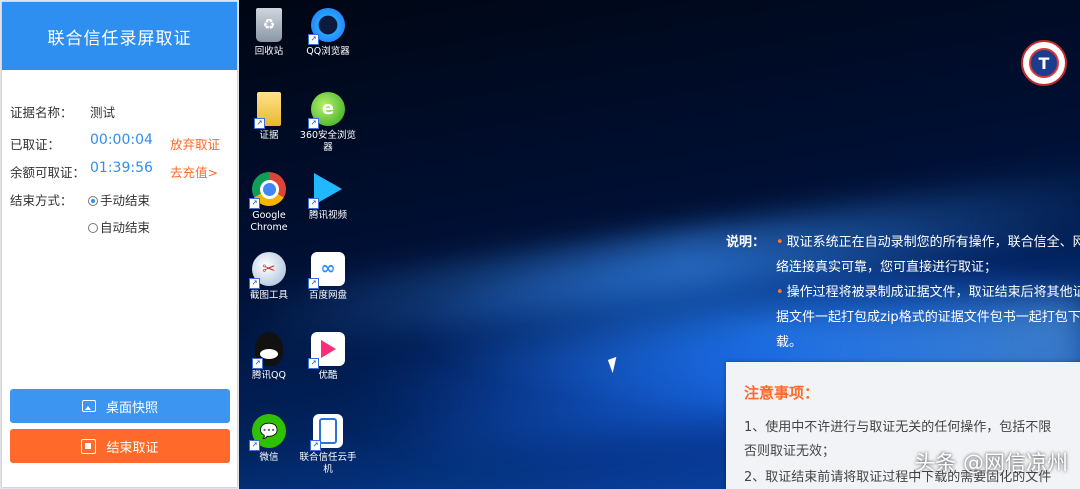 The height and width of the screenshot is (489, 1080). Describe the element at coordinates (326, 190) in the screenshot. I see `tencent-video-icon: ↗` at that location.